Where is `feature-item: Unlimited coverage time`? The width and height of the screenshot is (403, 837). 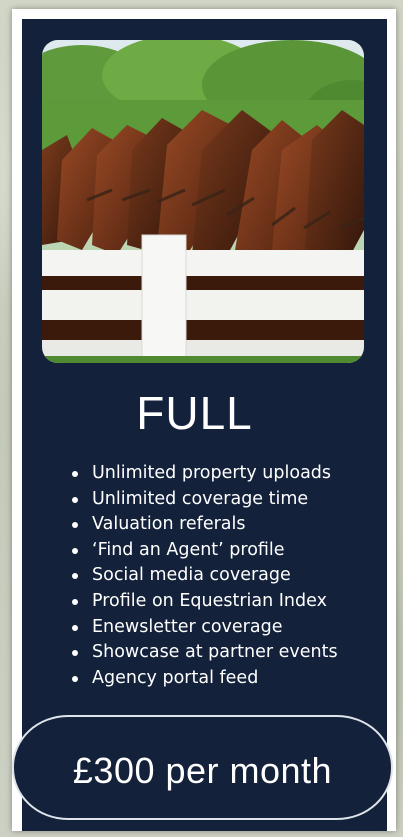 feature-item: Unlimited coverage time is located at coordinates (204, 500).